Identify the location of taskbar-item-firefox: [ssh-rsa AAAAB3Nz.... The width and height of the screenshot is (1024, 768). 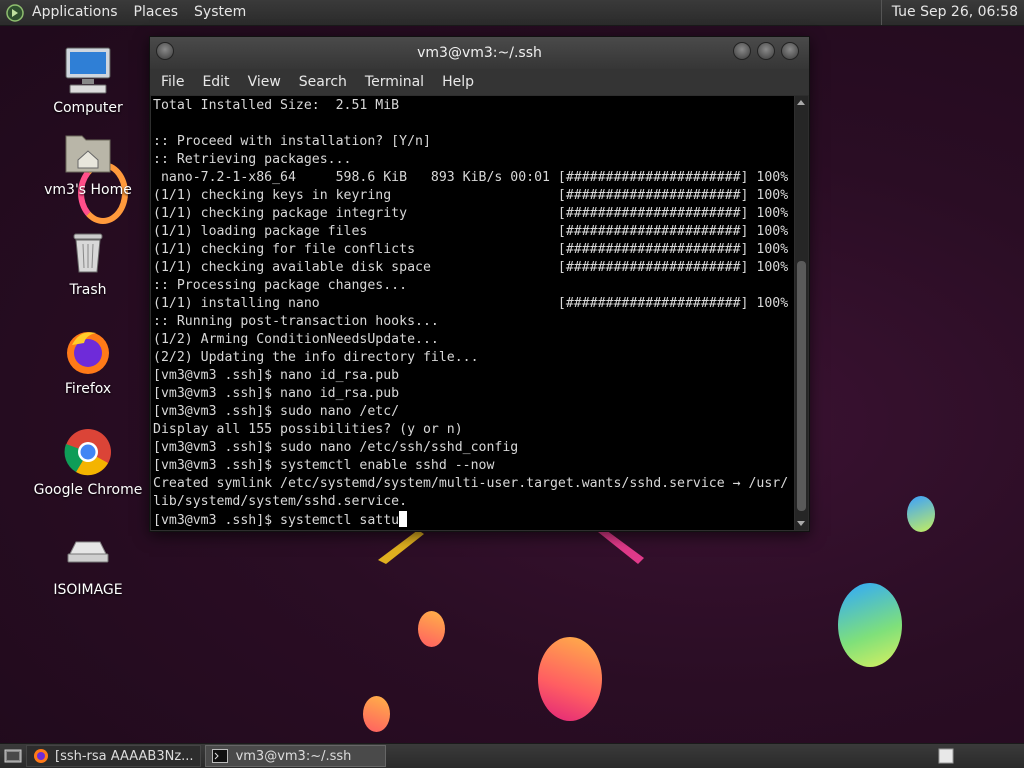
(113, 756).